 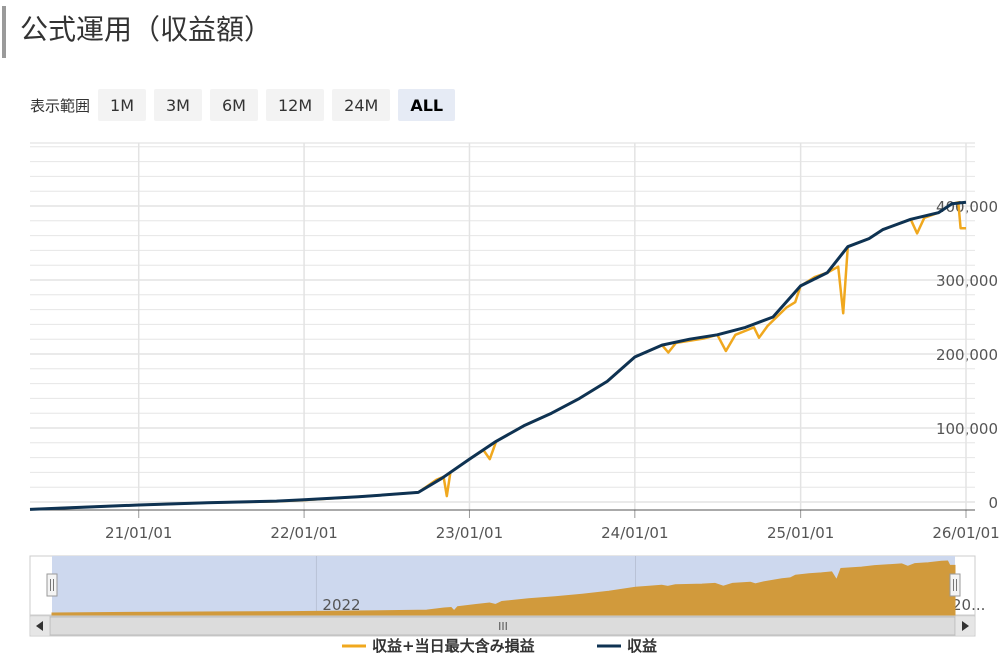 I want to click on legend-item: 収益, so click(x=627, y=646).